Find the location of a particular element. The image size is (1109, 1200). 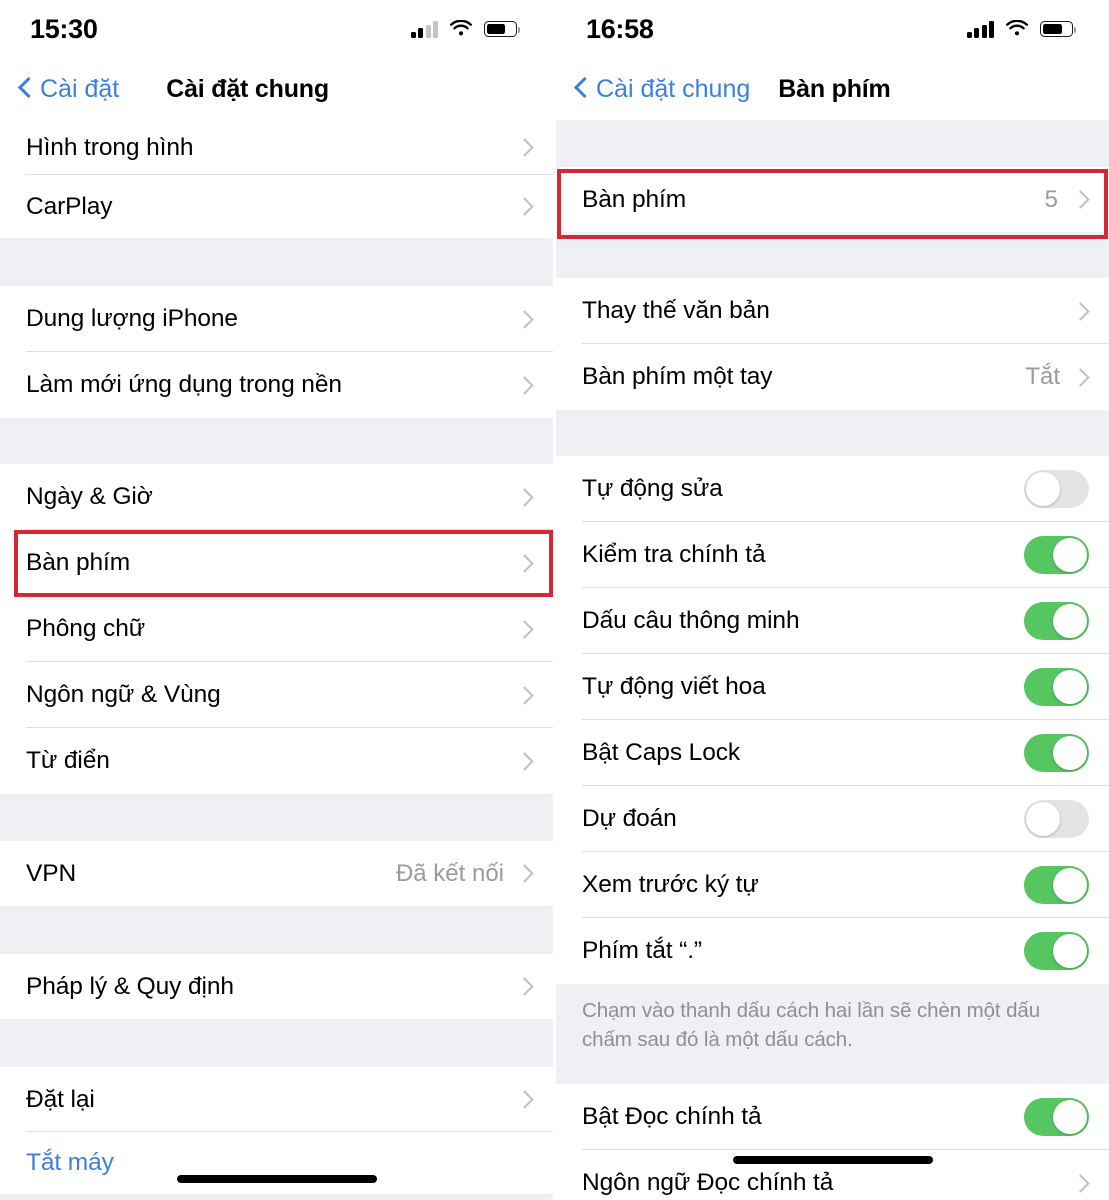

row-value: Đã kết nối is located at coordinates (449, 873).